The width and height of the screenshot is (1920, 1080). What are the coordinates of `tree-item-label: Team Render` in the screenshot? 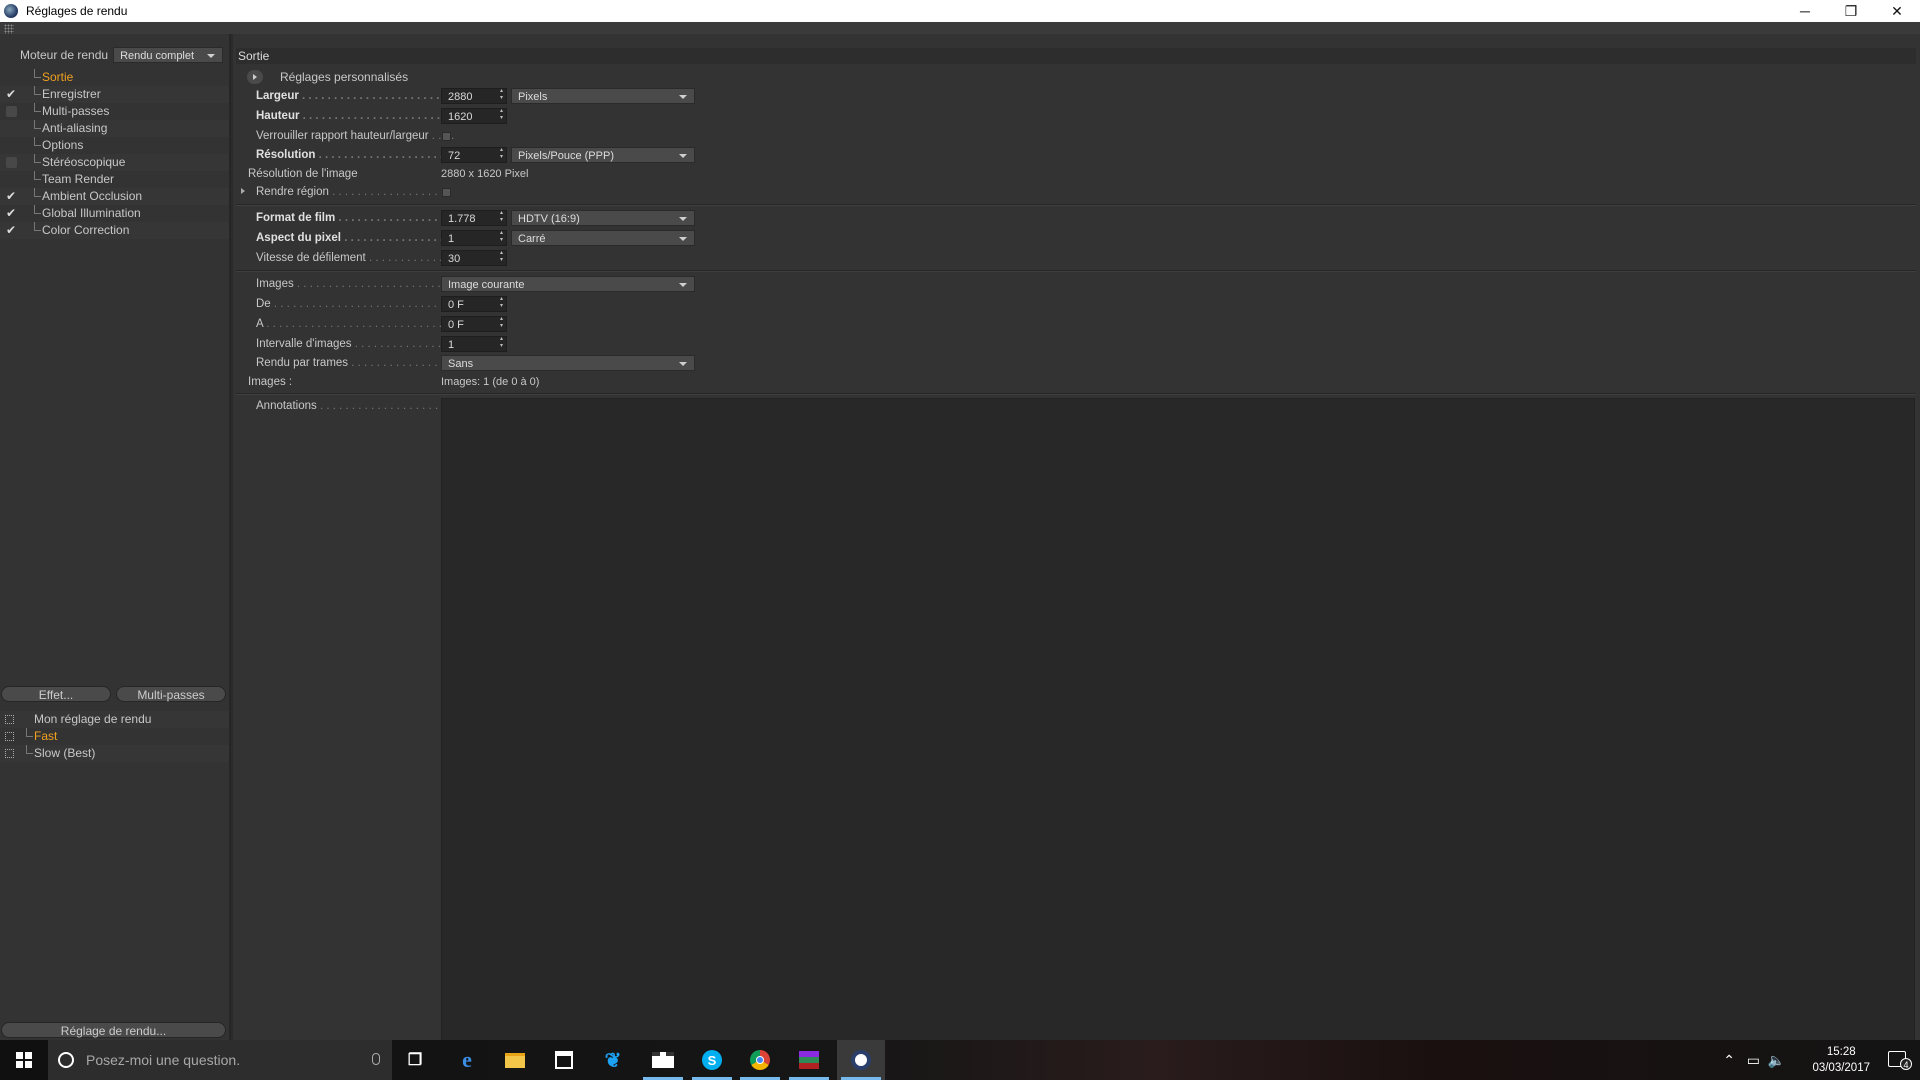 It's located at (78, 179).